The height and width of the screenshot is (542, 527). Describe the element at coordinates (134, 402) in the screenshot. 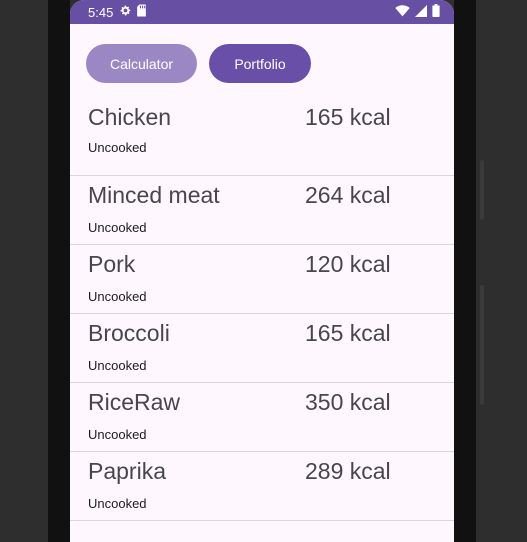

I see `food-name: RiceRaw` at that location.